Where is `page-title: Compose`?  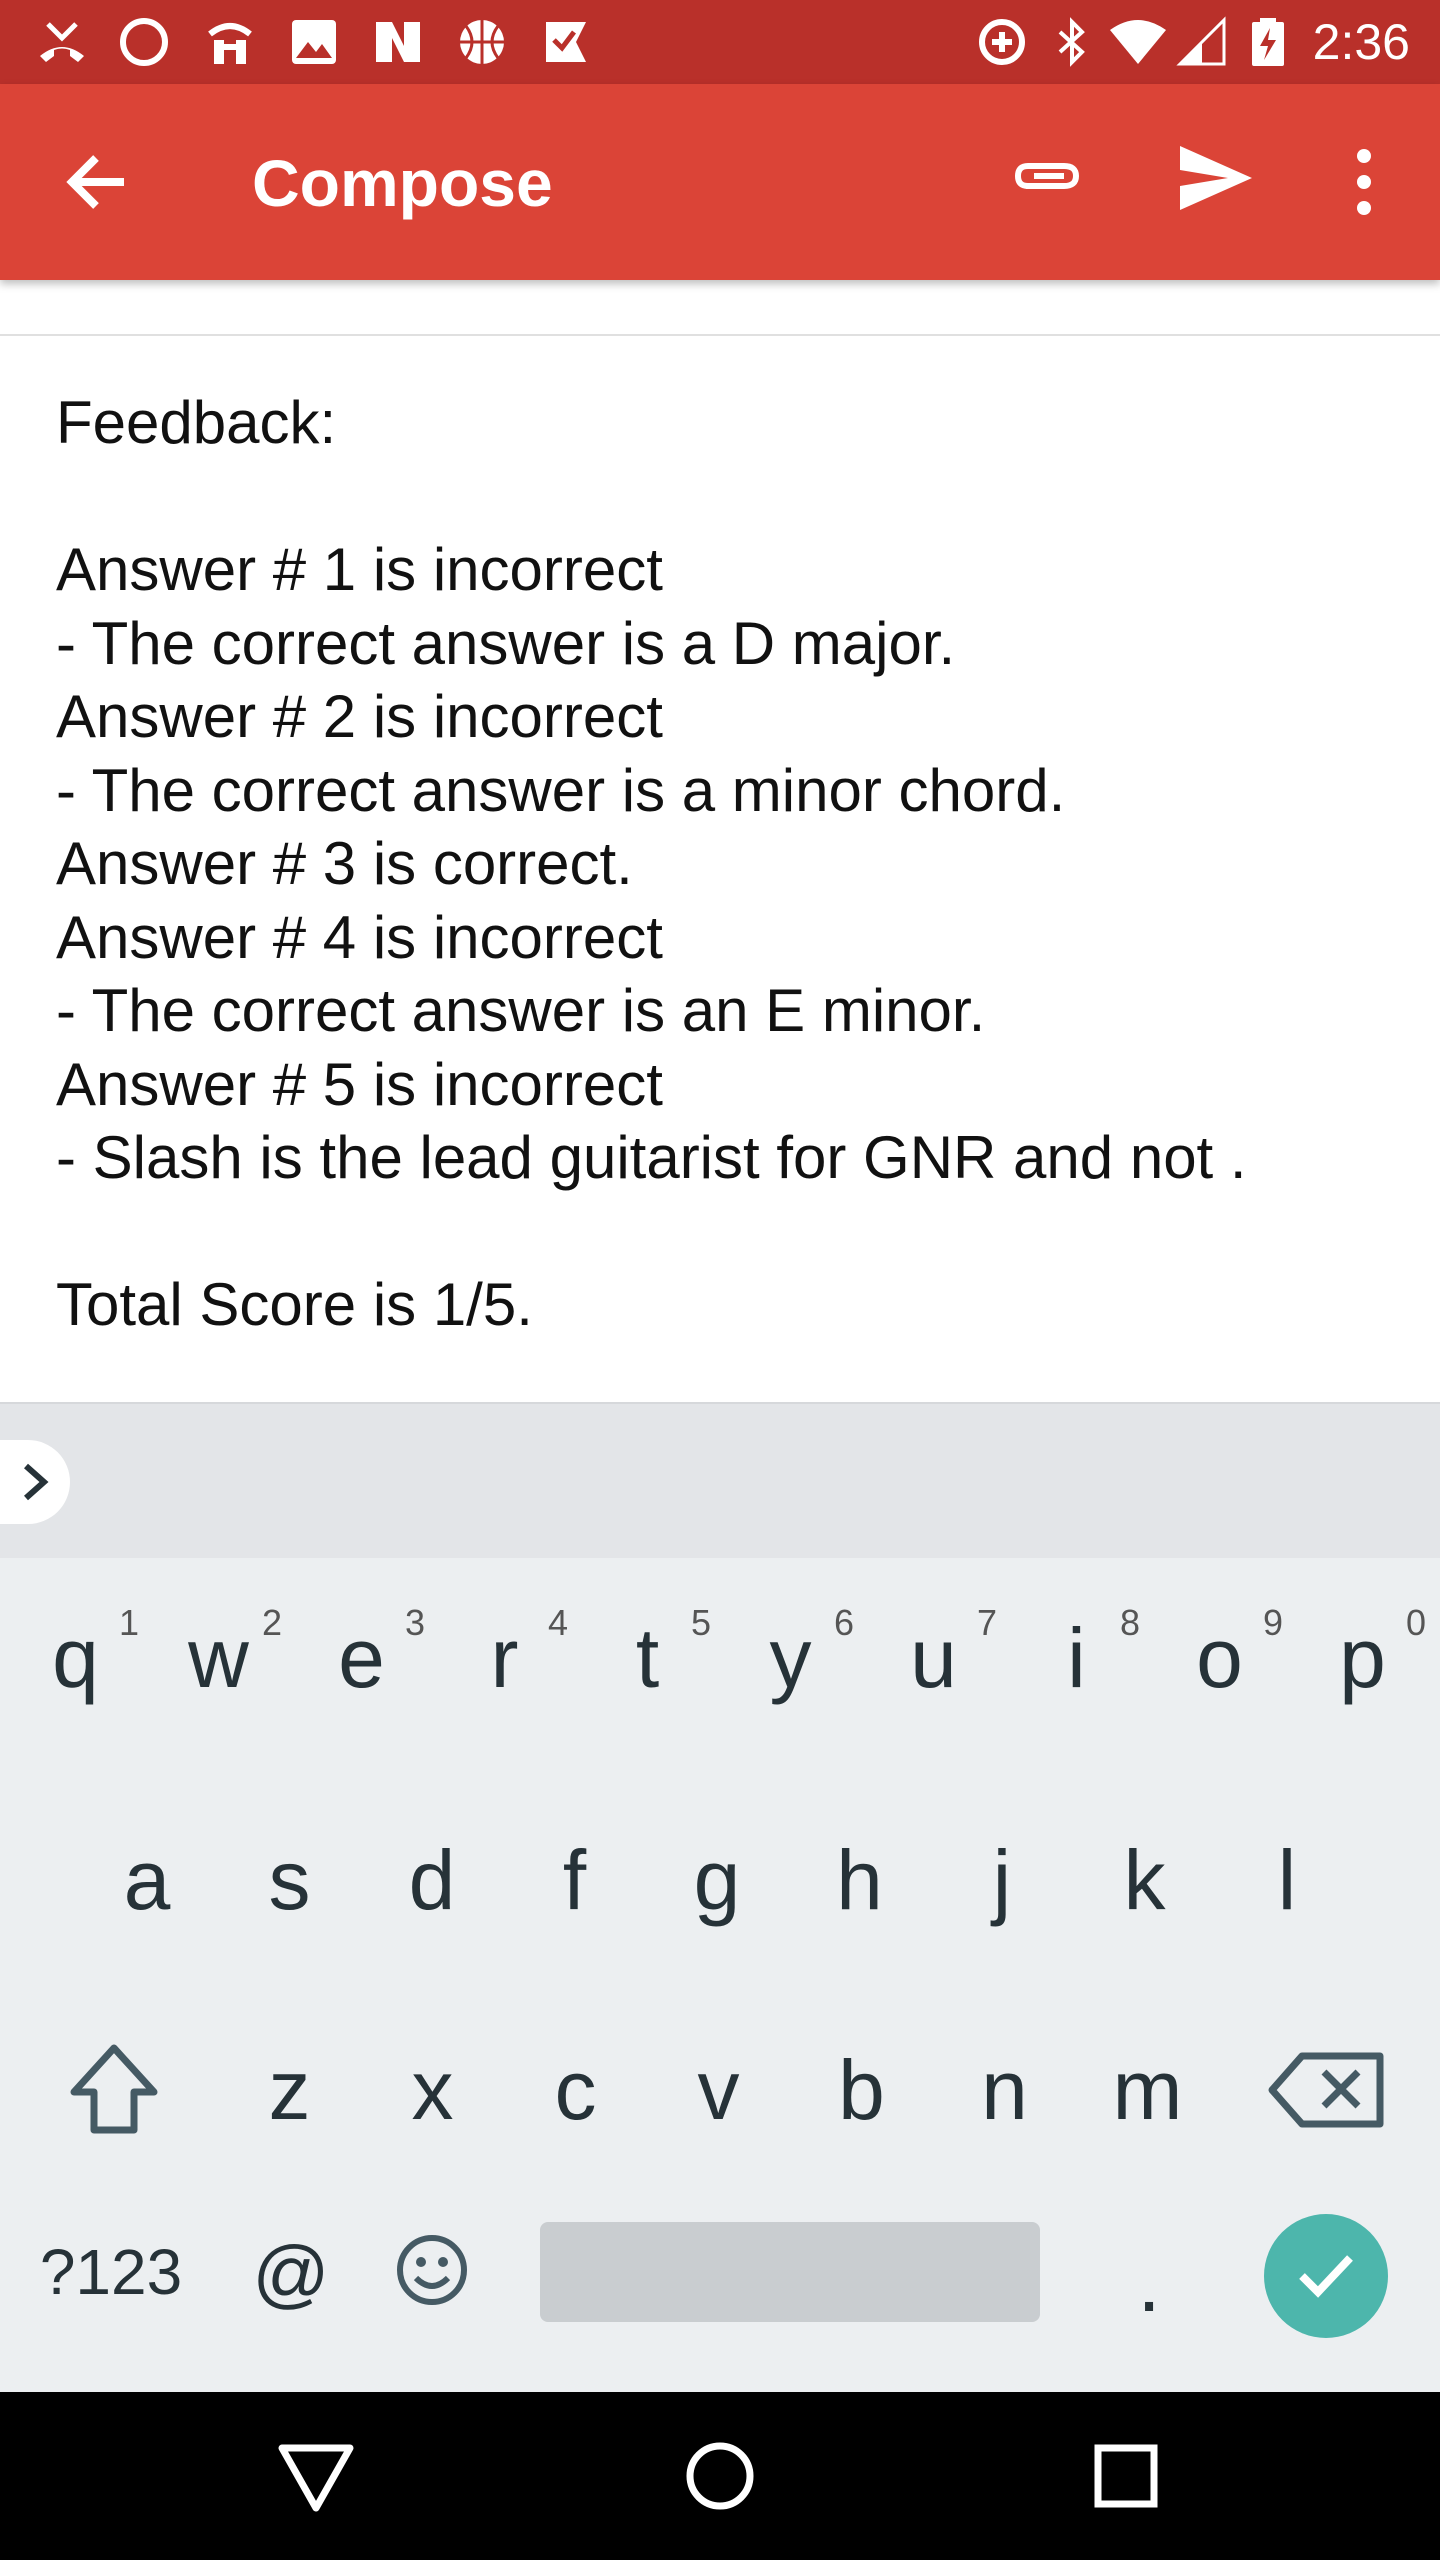
page-title: Compose is located at coordinates (402, 183).